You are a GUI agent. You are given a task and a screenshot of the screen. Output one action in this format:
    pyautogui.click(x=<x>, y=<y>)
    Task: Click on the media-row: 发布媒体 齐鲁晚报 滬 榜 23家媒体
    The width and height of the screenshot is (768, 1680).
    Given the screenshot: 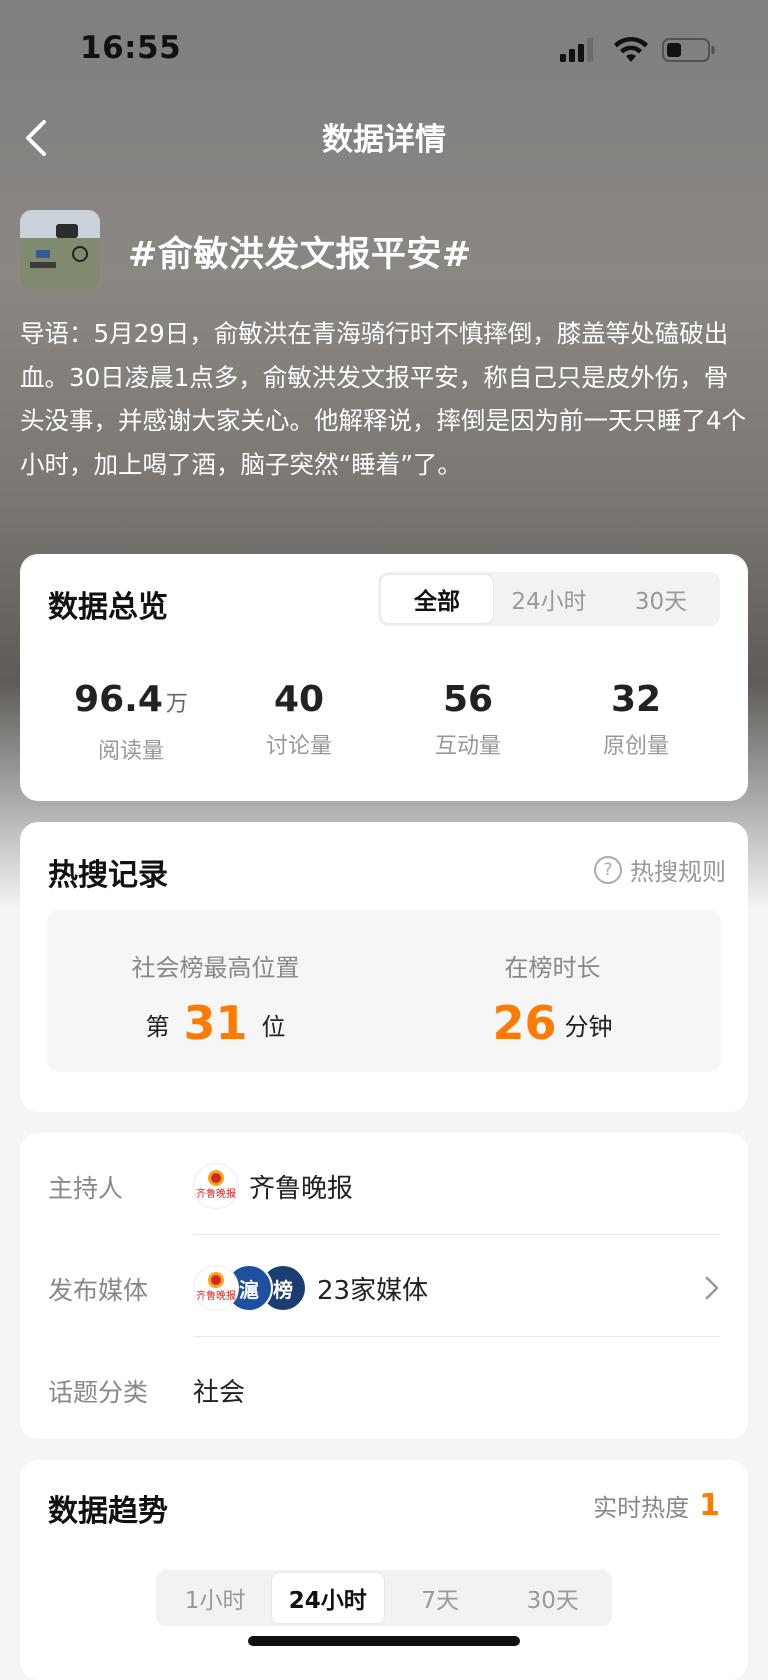 What is the action you would take?
    pyautogui.click(x=384, y=1288)
    